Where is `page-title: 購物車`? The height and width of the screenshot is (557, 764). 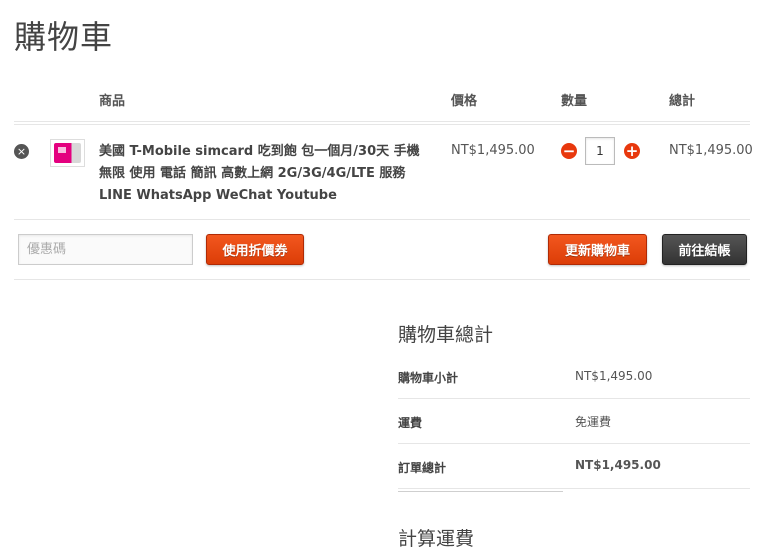 page-title: 購物車 is located at coordinates (64, 37).